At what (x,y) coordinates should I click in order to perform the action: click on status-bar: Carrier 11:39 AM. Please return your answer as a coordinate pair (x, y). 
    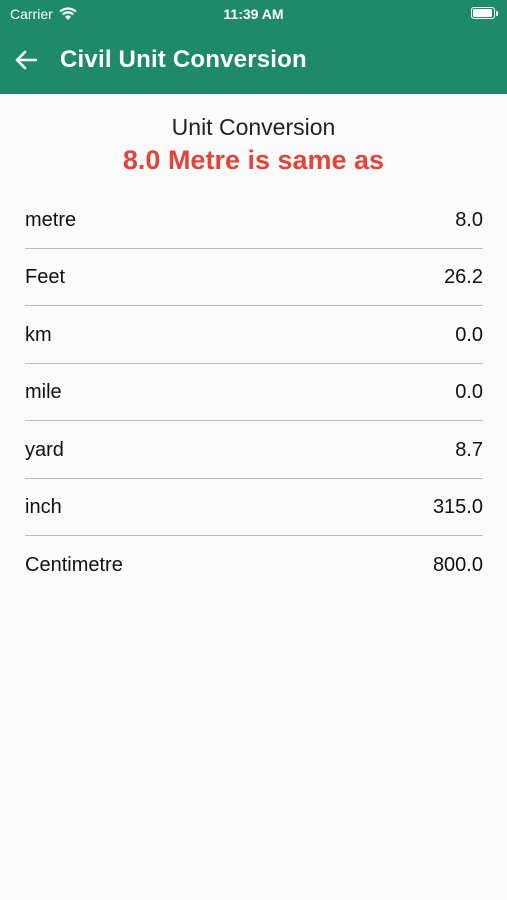
    Looking at the image, I should click on (253, 14).